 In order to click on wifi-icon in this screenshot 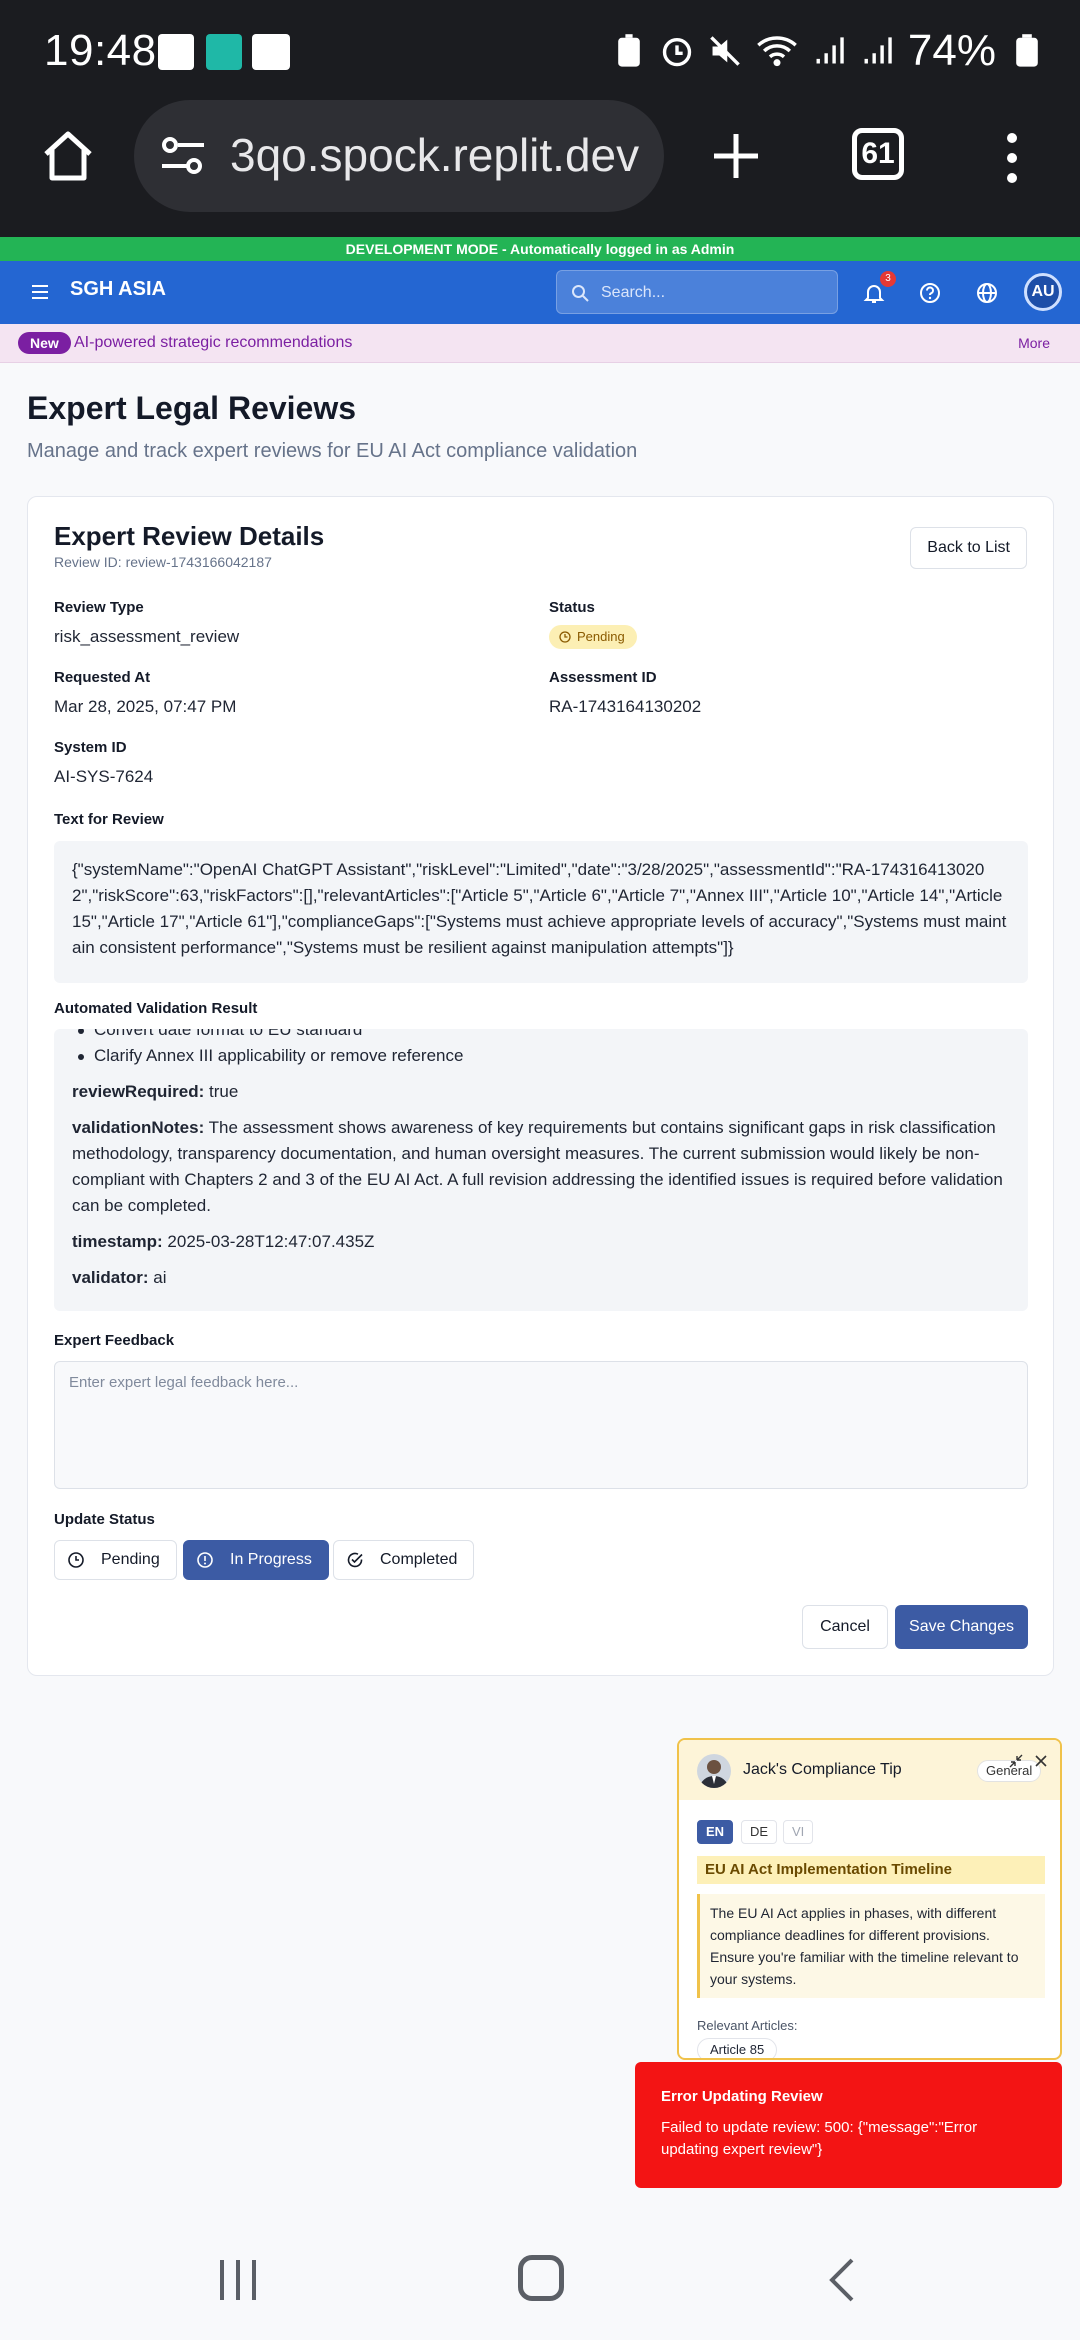, I will do `click(777, 51)`.